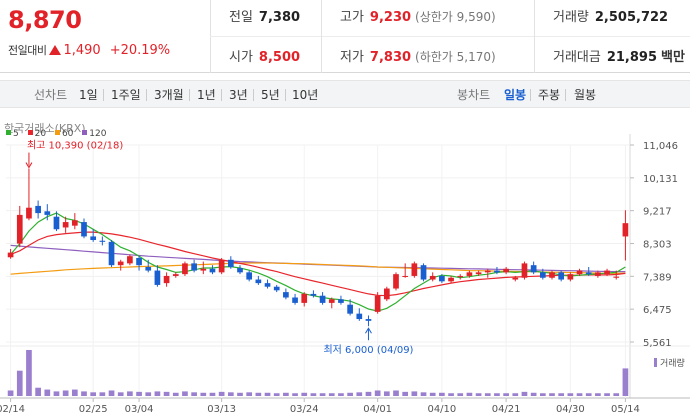 This screenshot has height=417, width=690. Describe the element at coordinates (238, 94) in the screenshot. I see `range-3y-button: 3년` at that location.